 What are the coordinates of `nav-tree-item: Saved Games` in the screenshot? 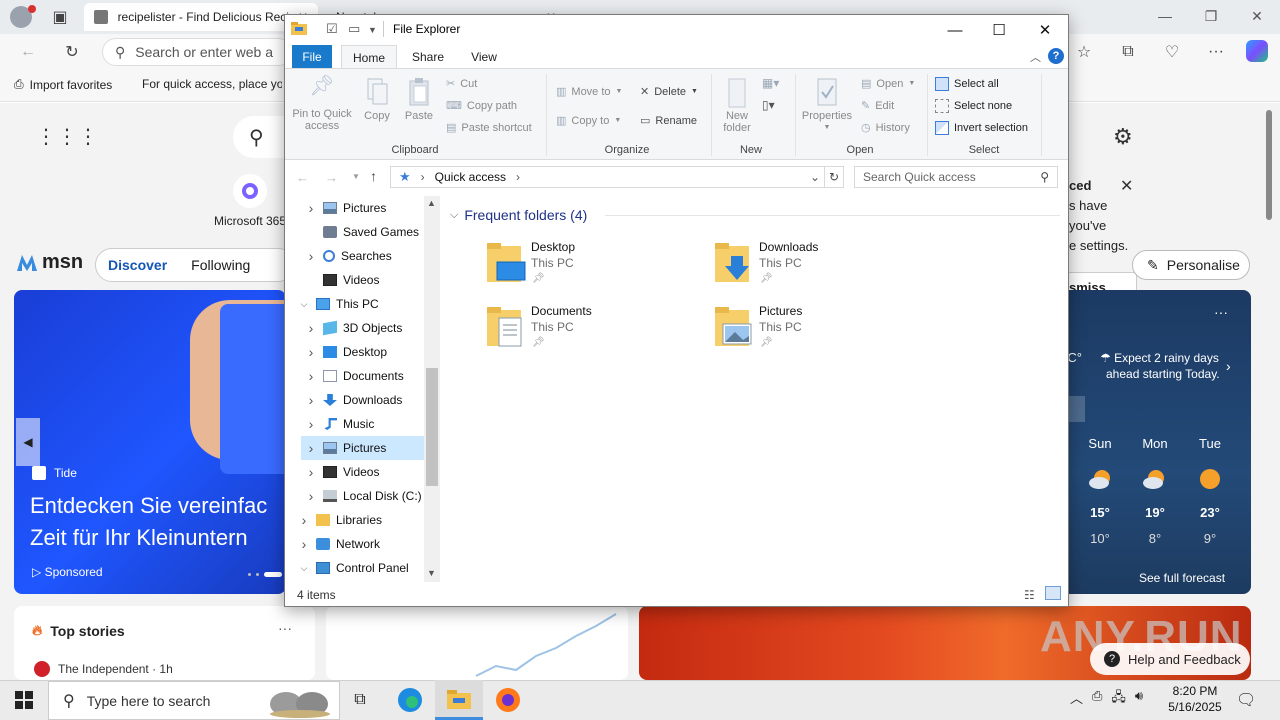 It's located at (362, 232).